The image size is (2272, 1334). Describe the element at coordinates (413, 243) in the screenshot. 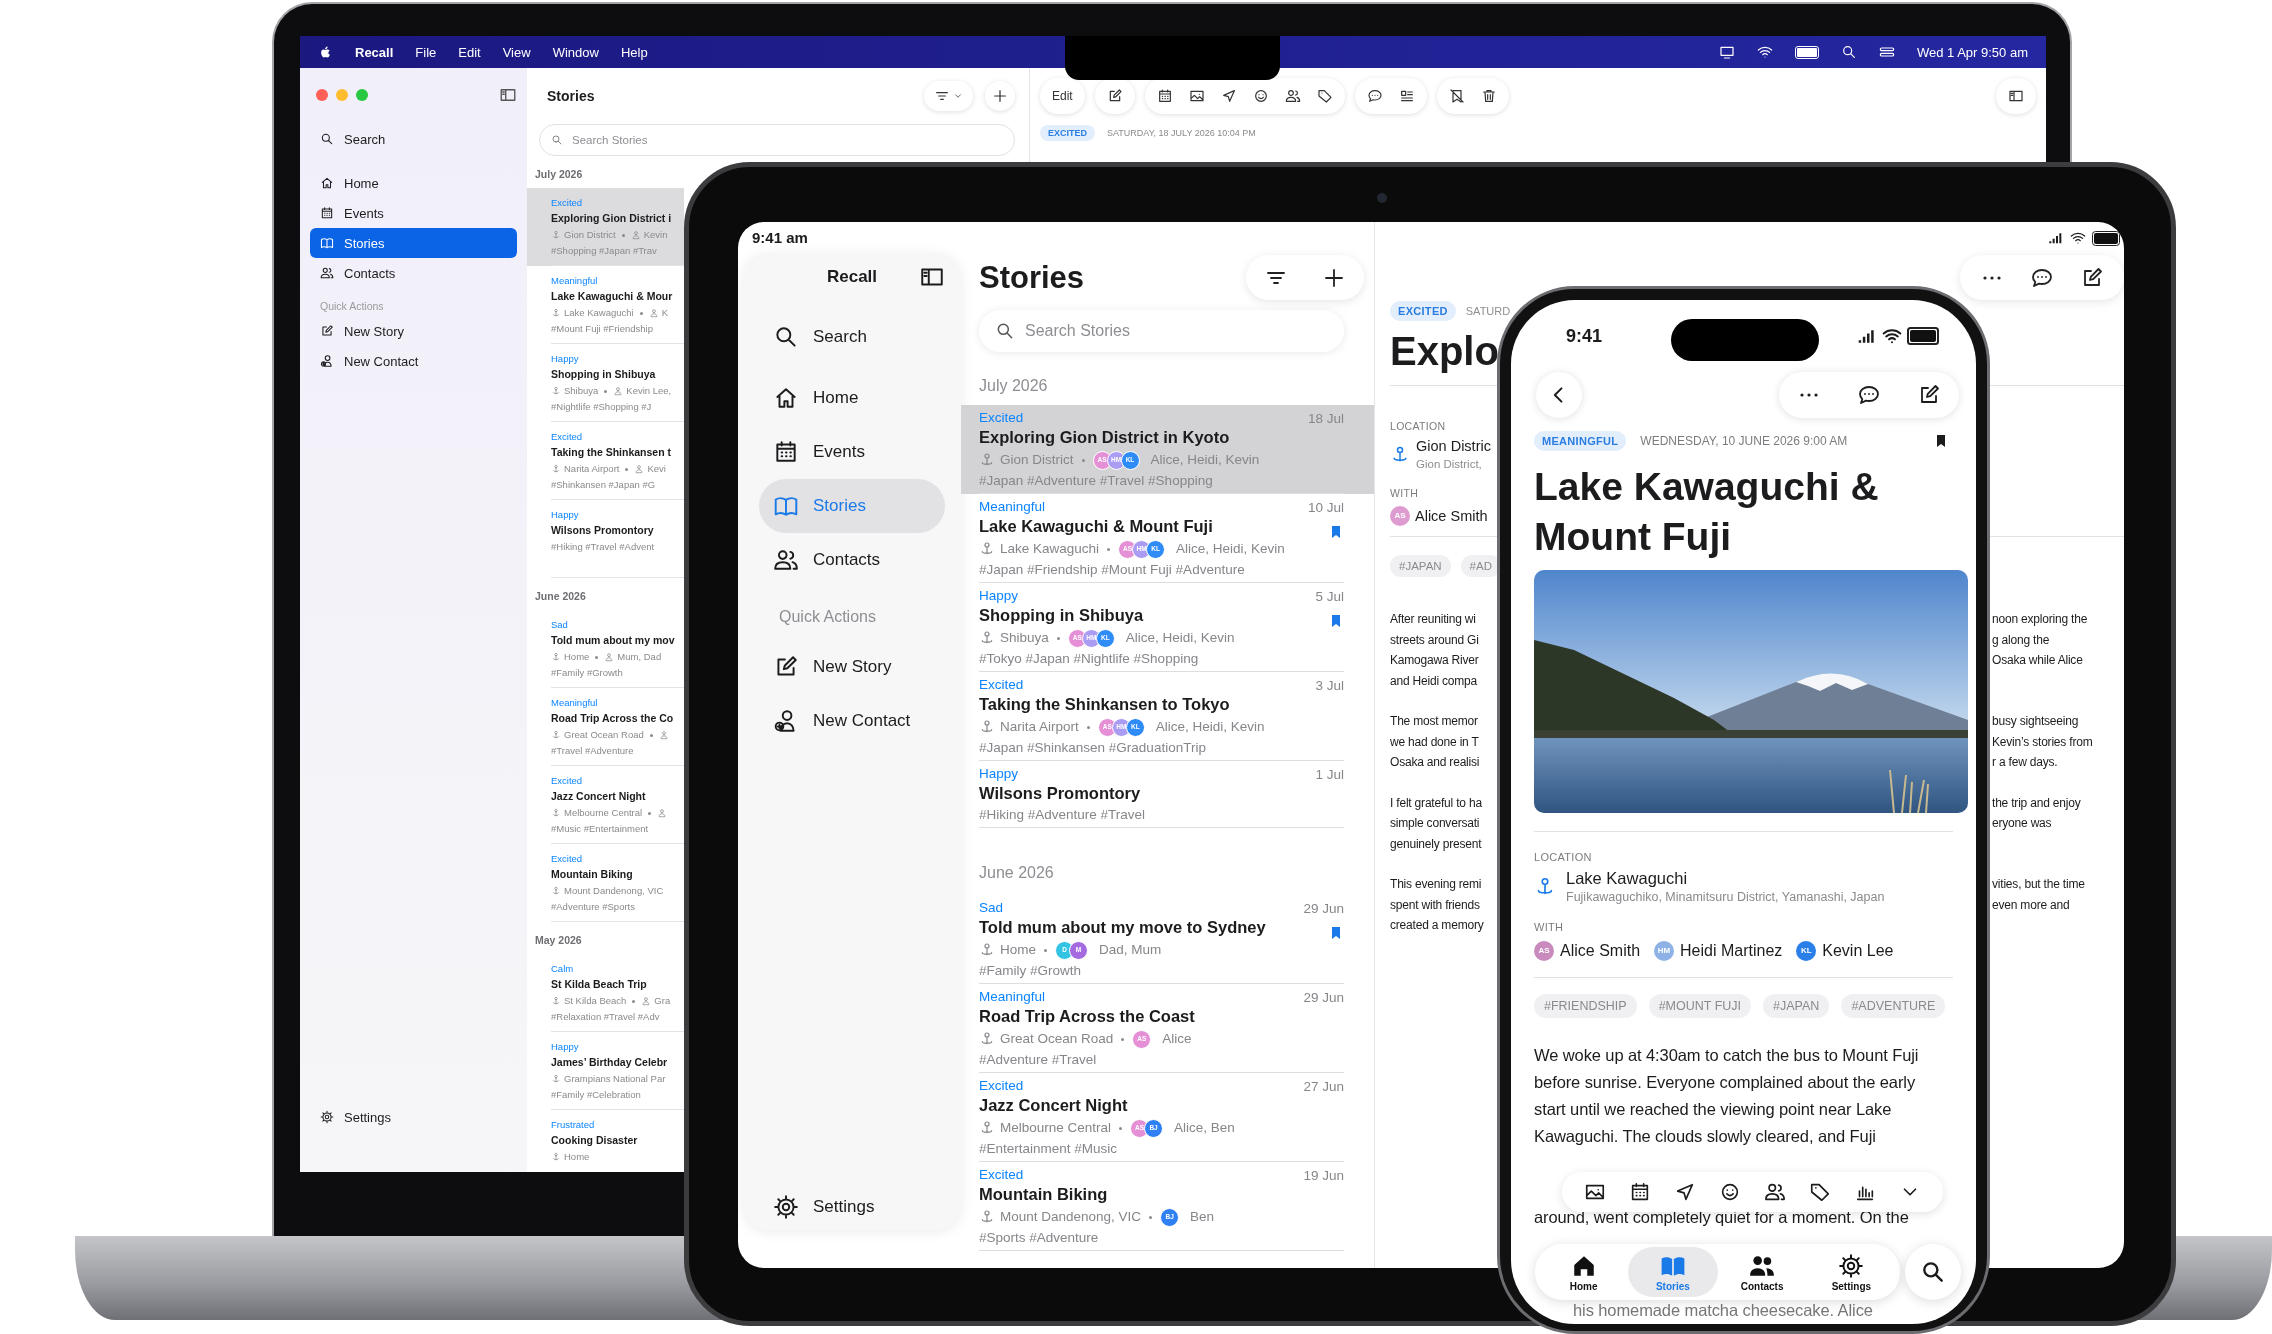

I see `sidebar-item: Stories` at that location.